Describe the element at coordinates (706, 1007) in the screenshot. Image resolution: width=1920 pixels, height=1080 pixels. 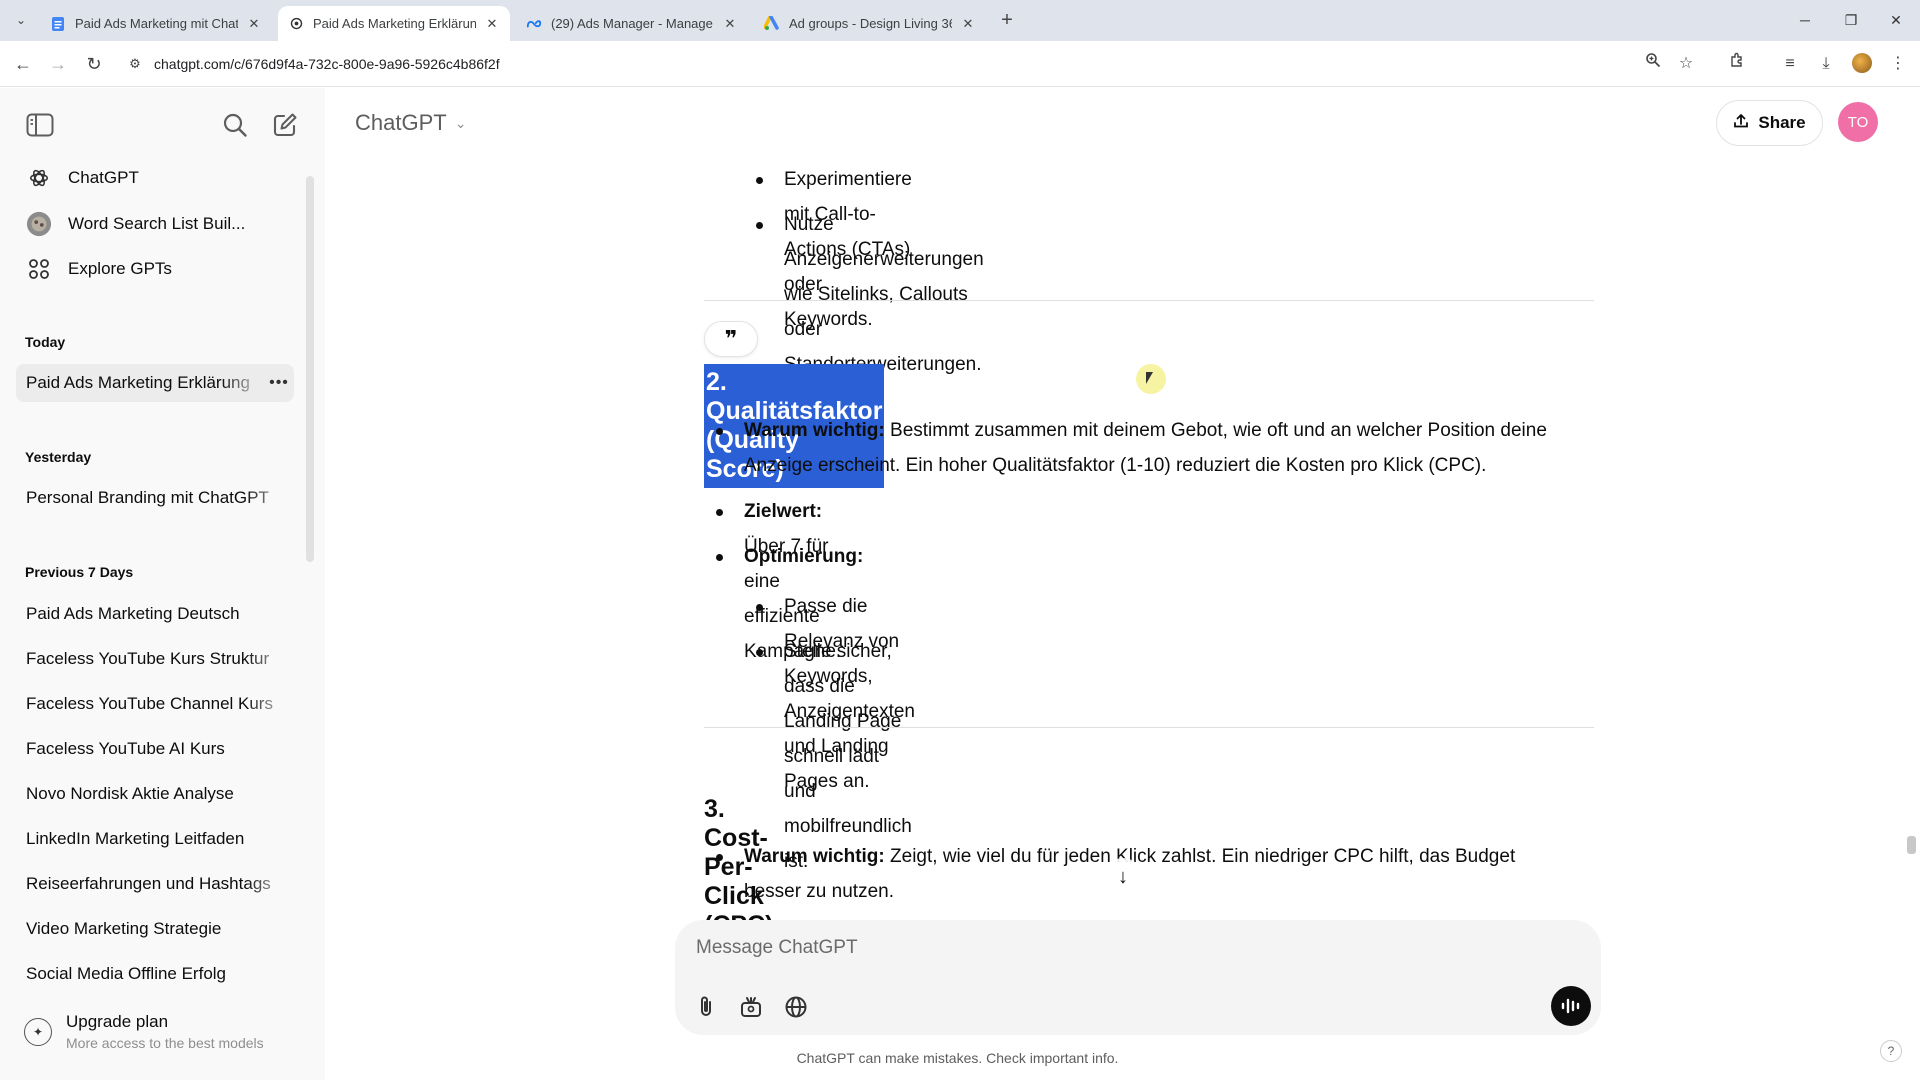
I see `attach-paperclip-icon` at that location.